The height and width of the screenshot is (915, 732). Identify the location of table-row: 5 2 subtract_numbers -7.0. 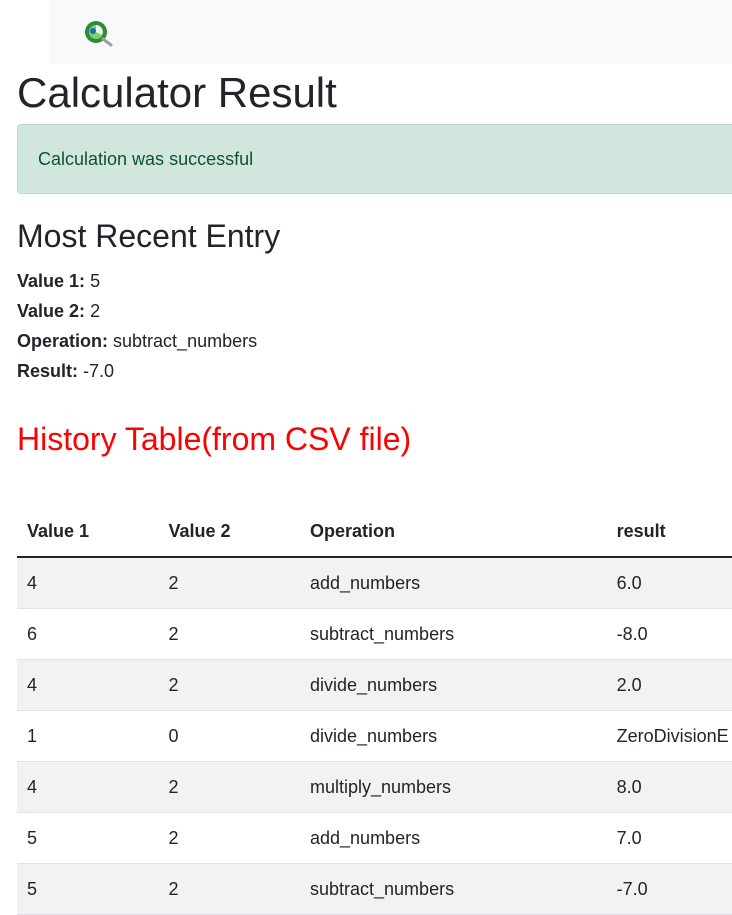
(374, 889).